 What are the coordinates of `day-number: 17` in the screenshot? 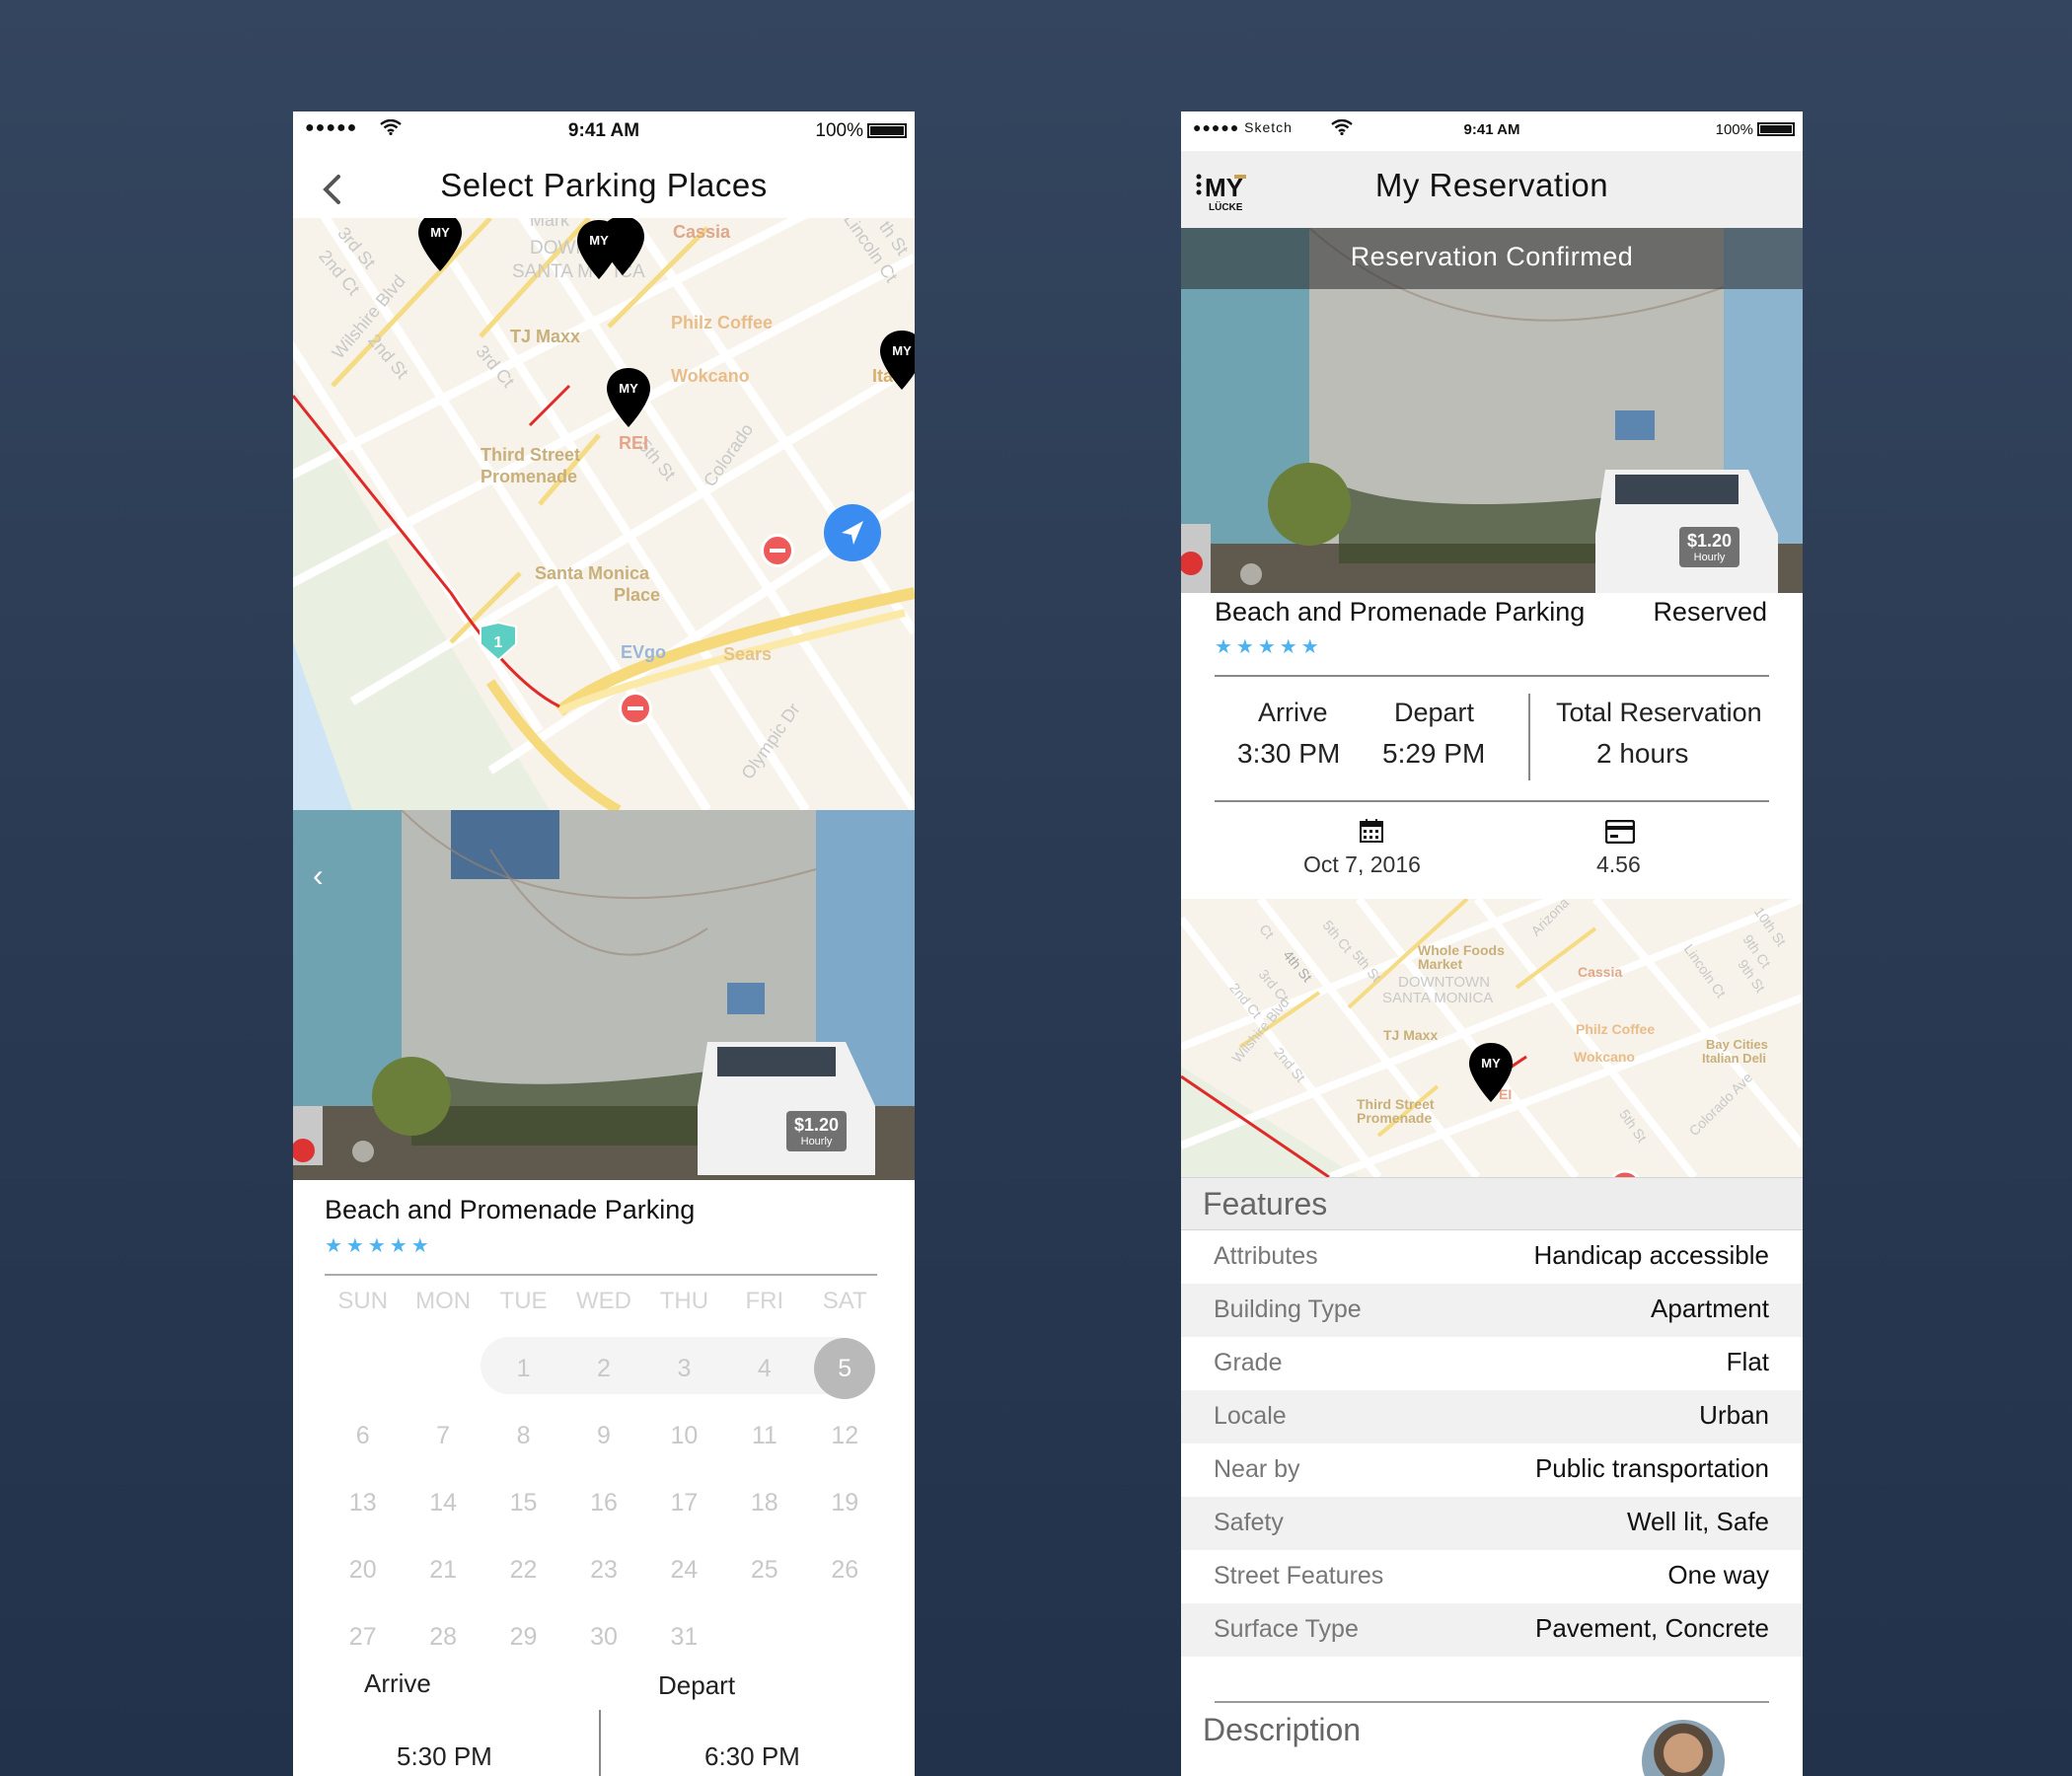 It's located at (685, 1503).